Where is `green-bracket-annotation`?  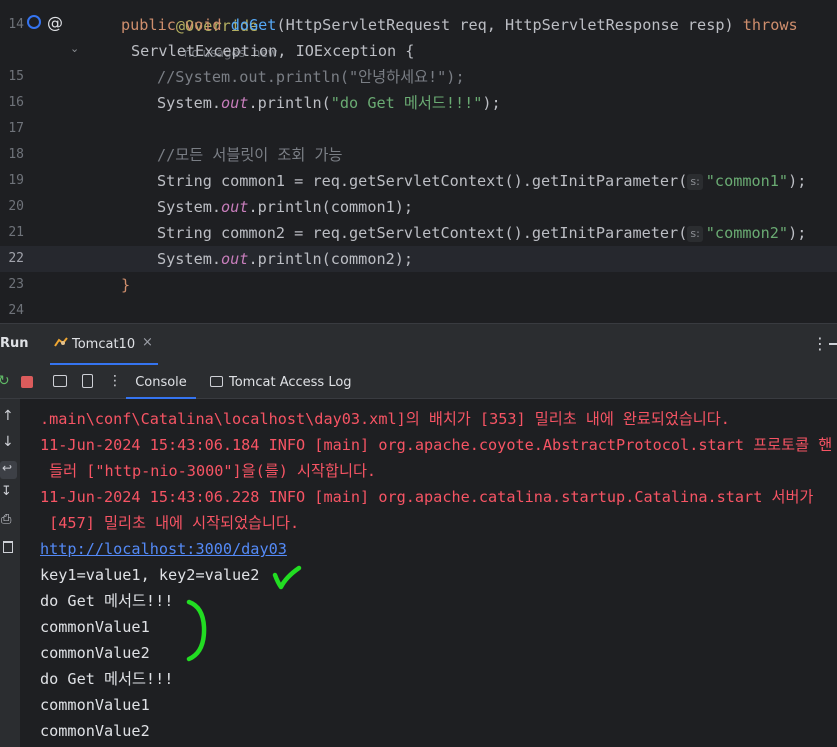 green-bracket-annotation is located at coordinates (196, 630).